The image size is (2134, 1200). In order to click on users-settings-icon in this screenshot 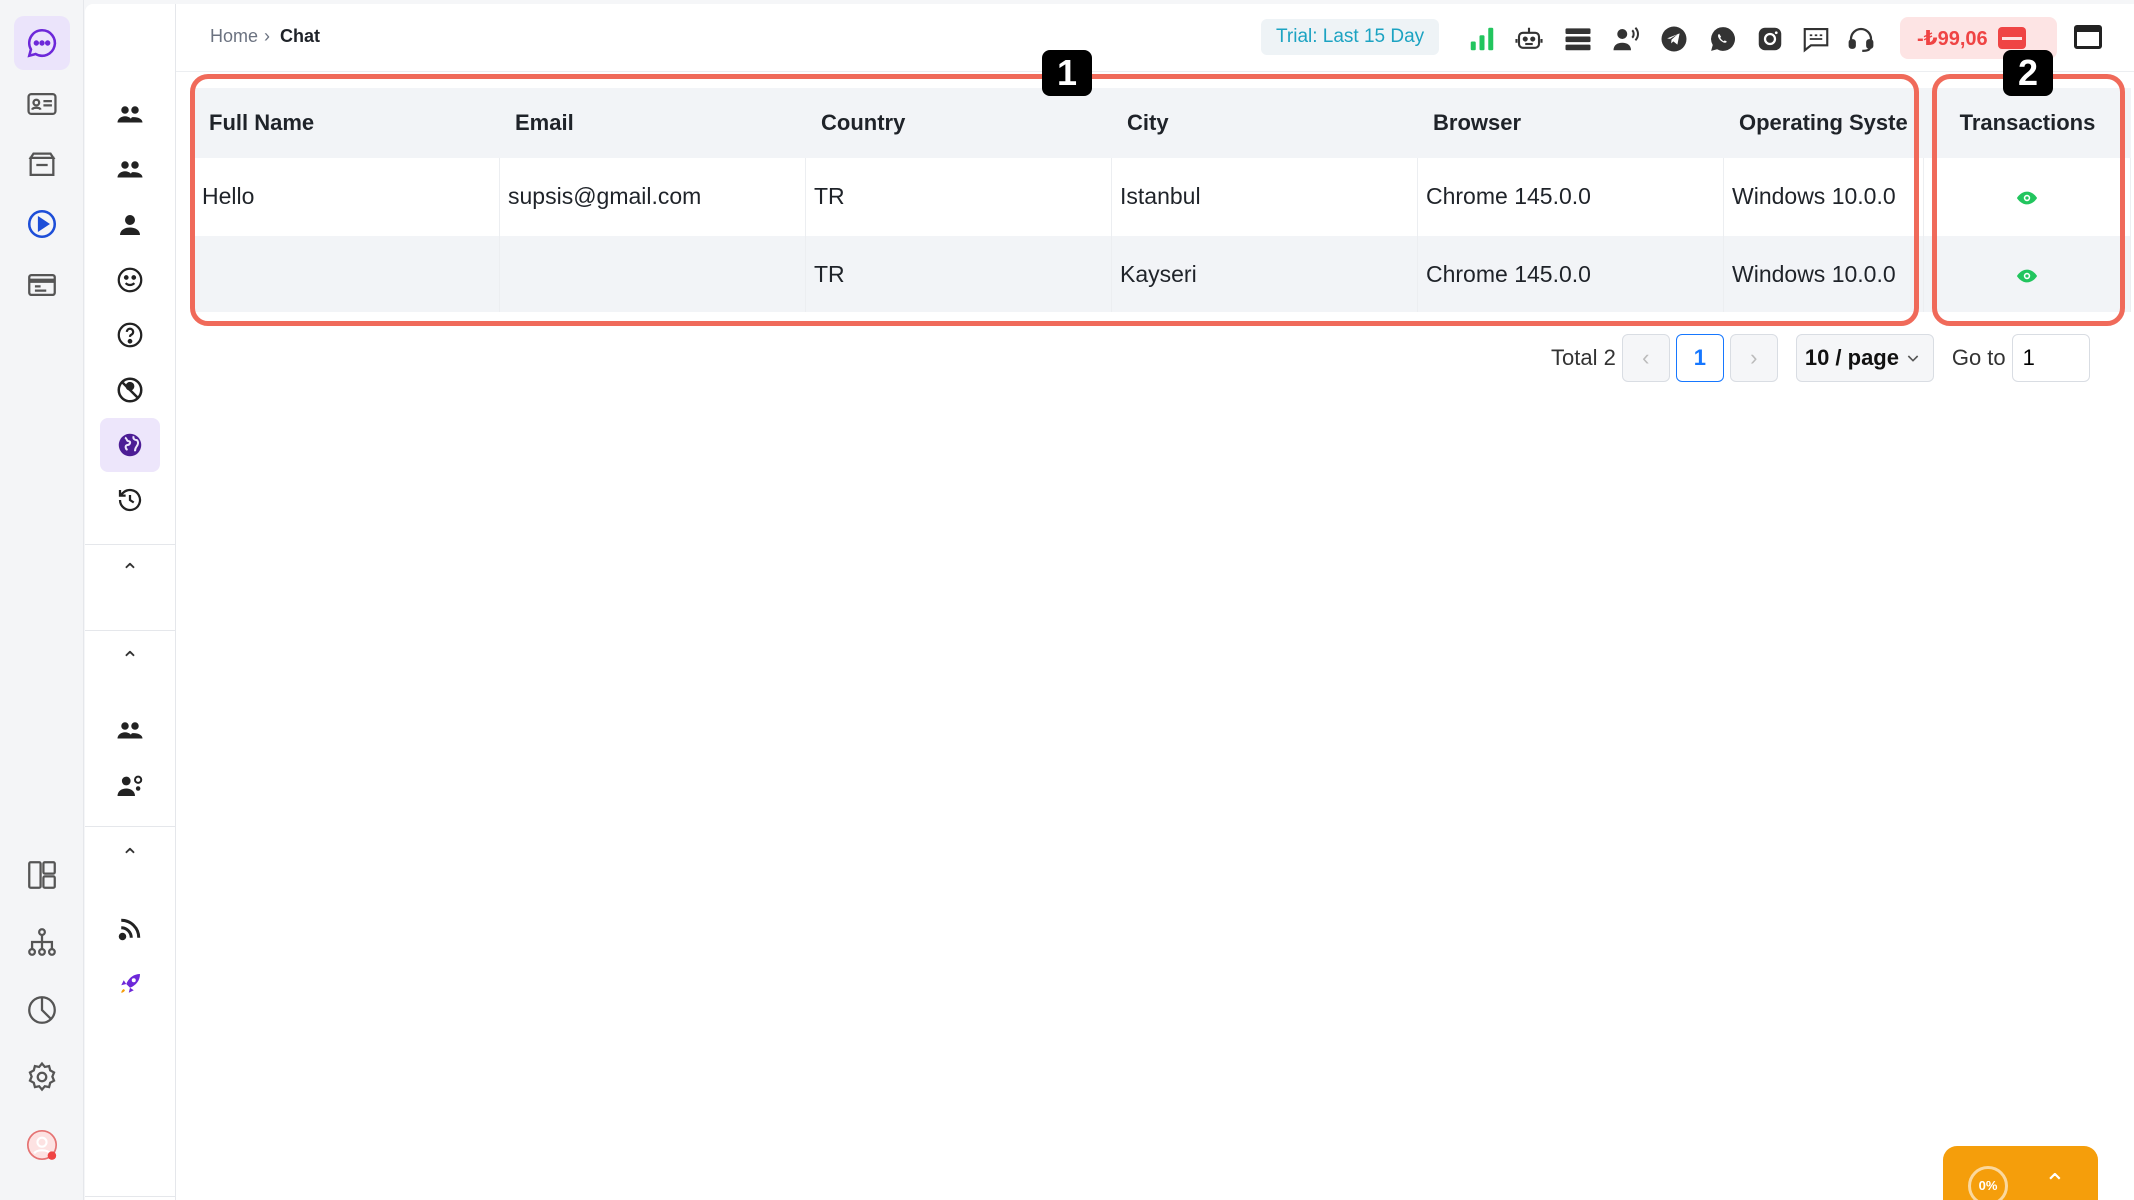, I will do `click(130, 786)`.